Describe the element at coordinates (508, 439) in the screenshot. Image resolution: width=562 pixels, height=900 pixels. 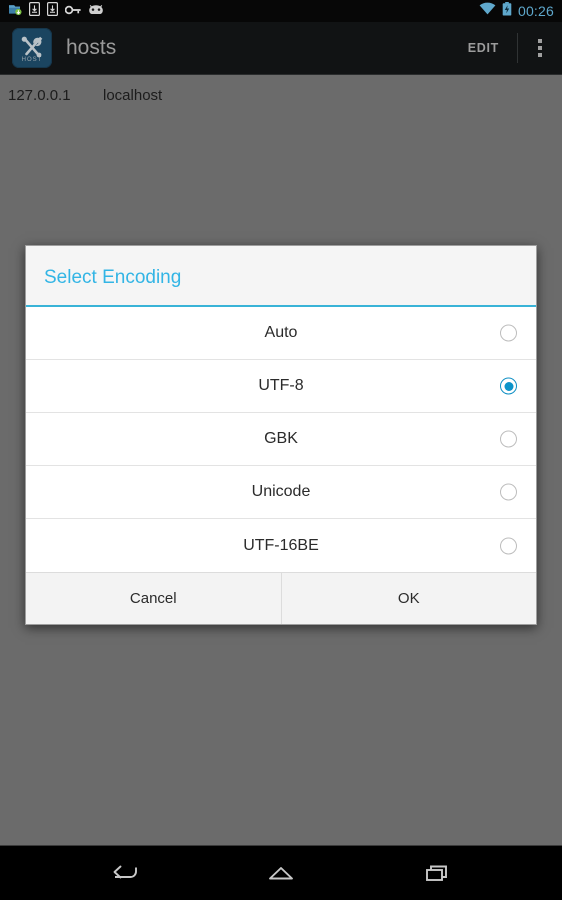
I see `radio-button-gbk` at that location.